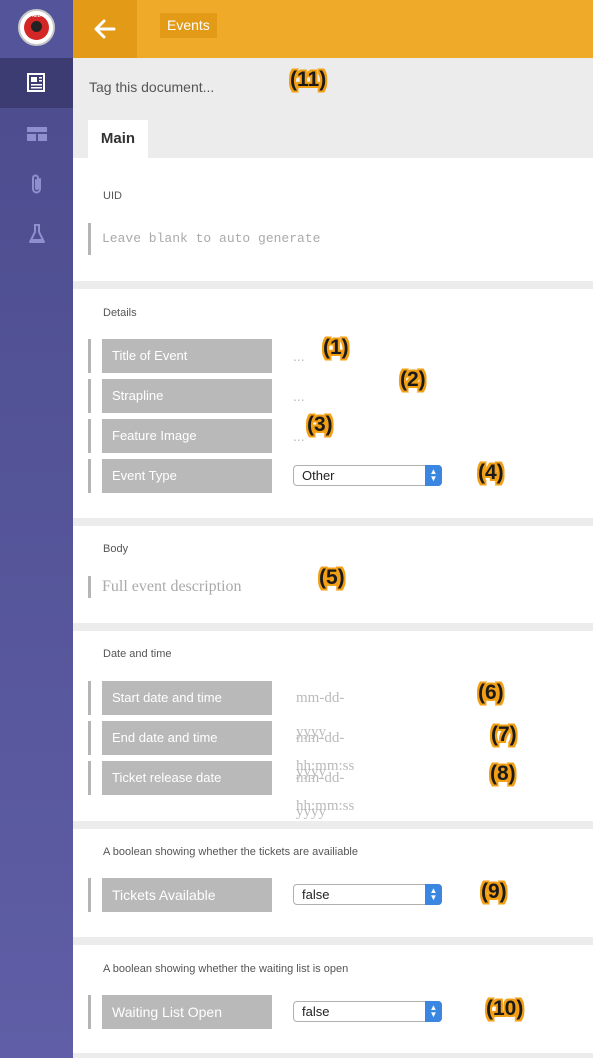 This screenshot has height=1058, width=593. Describe the element at coordinates (187, 1012) in the screenshot. I see `waiting-list-label: Waiting List Open` at that location.